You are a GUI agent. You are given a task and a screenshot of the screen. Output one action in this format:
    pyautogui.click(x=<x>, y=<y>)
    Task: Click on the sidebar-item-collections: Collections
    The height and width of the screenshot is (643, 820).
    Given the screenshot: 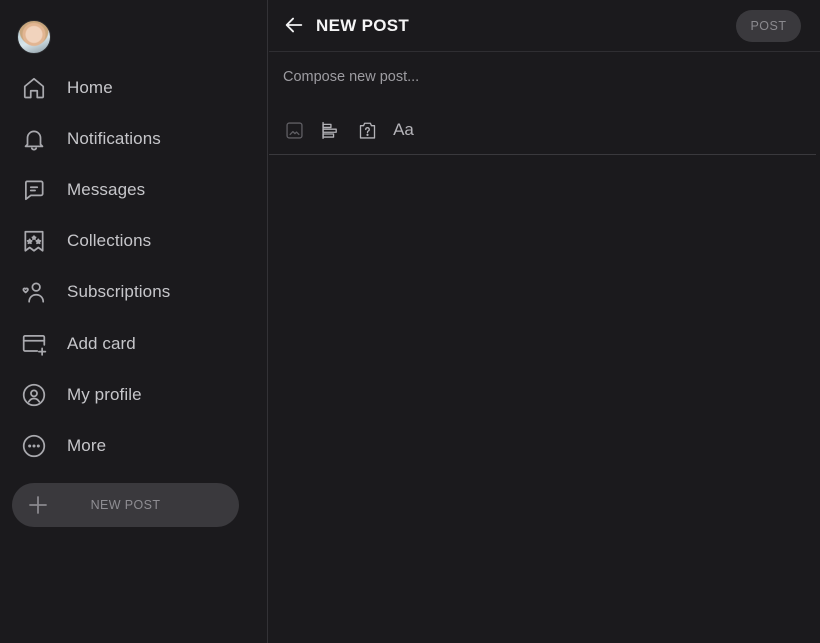 What is the action you would take?
    pyautogui.click(x=134, y=241)
    